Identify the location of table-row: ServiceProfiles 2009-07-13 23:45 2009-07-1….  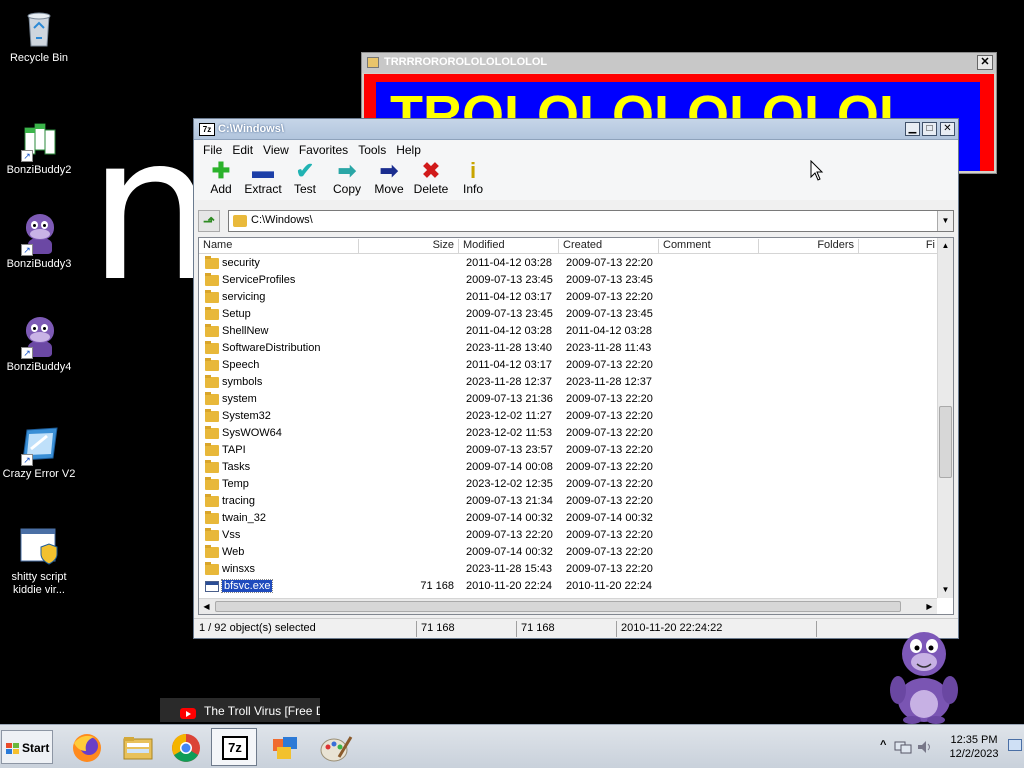
(568, 280).